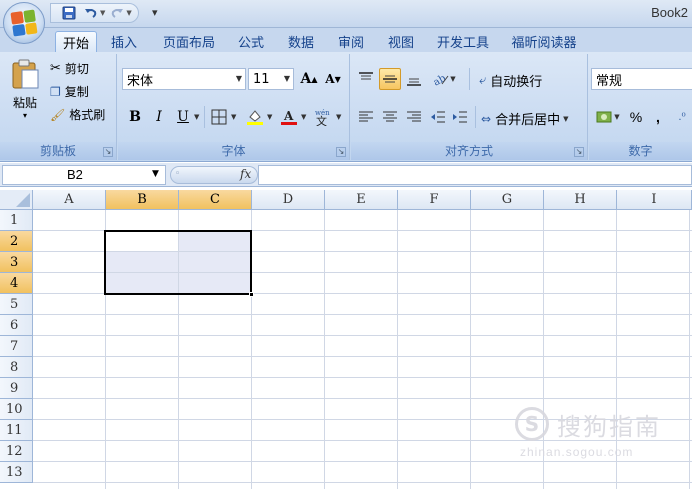 The height and width of the screenshot is (489, 692). I want to click on phonetic-button: wén 文, so click(323, 117).